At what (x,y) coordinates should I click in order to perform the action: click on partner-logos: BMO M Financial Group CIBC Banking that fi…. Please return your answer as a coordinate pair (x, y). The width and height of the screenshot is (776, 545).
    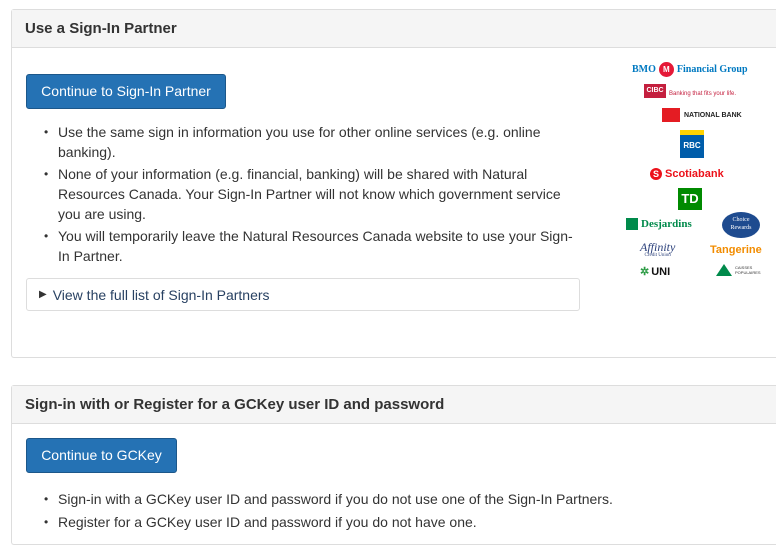
    Looking at the image, I should click on (692, 170).